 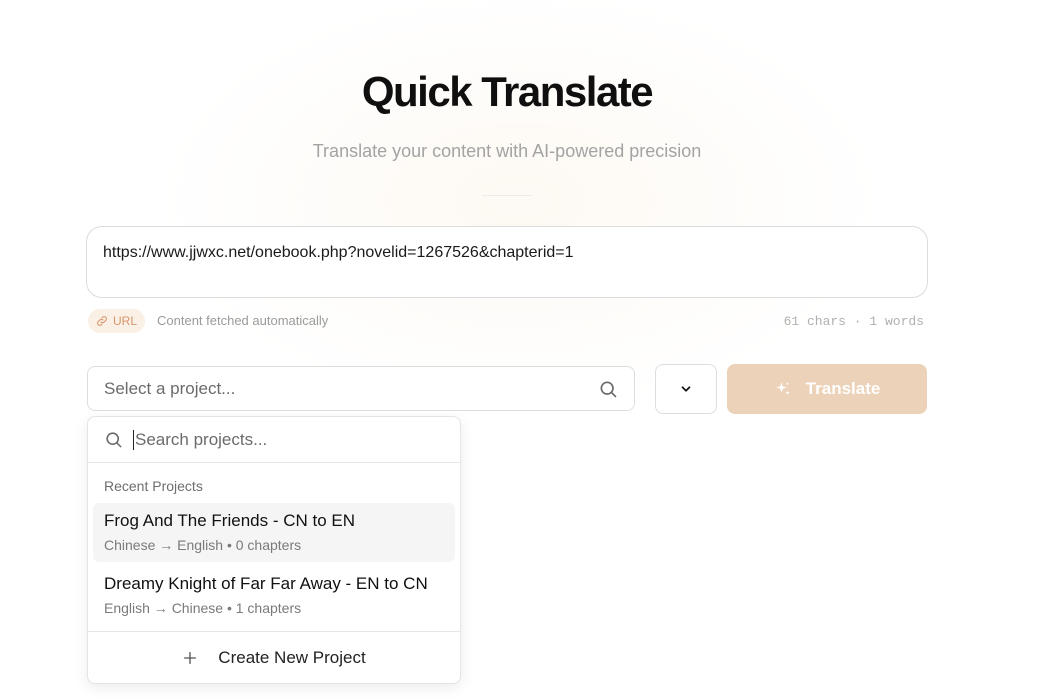 What do you see at coordinates (853, 321) in the screenshot?
I see `char-word-count: 61 chars · 1 words` at bounding box center [853, 321].